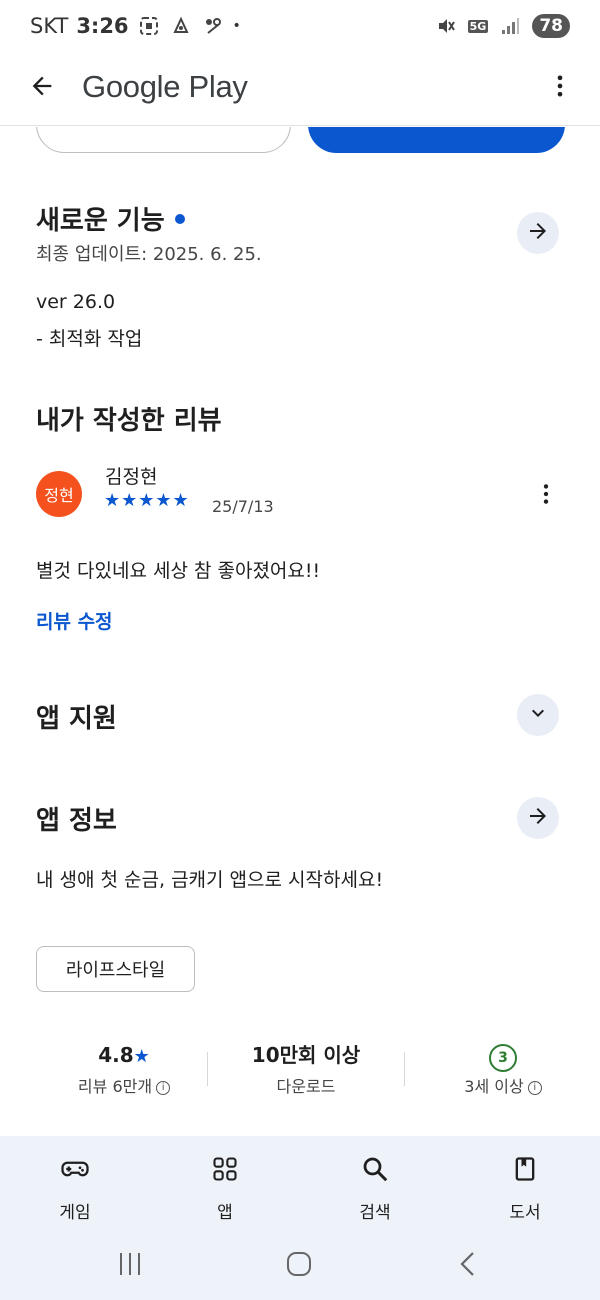 Image resolution: width=600 pixels, height=1300 pixels. I want to click on app-support-expand-button, so click(538, 715).